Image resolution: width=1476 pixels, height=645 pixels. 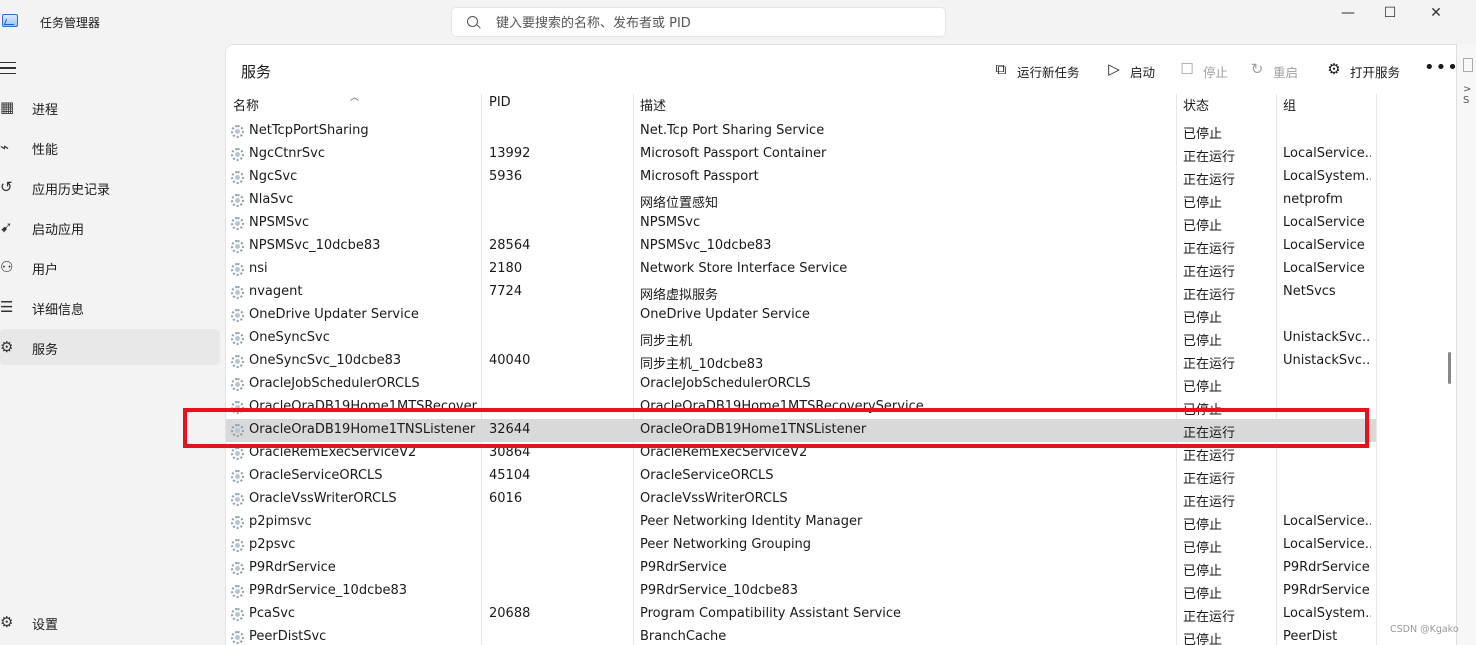 What do you see at coordinates (110, 227) in the screenshot?
I see `nav-item-startup: ➹ 启动应用` at bounding box center [110, 227].